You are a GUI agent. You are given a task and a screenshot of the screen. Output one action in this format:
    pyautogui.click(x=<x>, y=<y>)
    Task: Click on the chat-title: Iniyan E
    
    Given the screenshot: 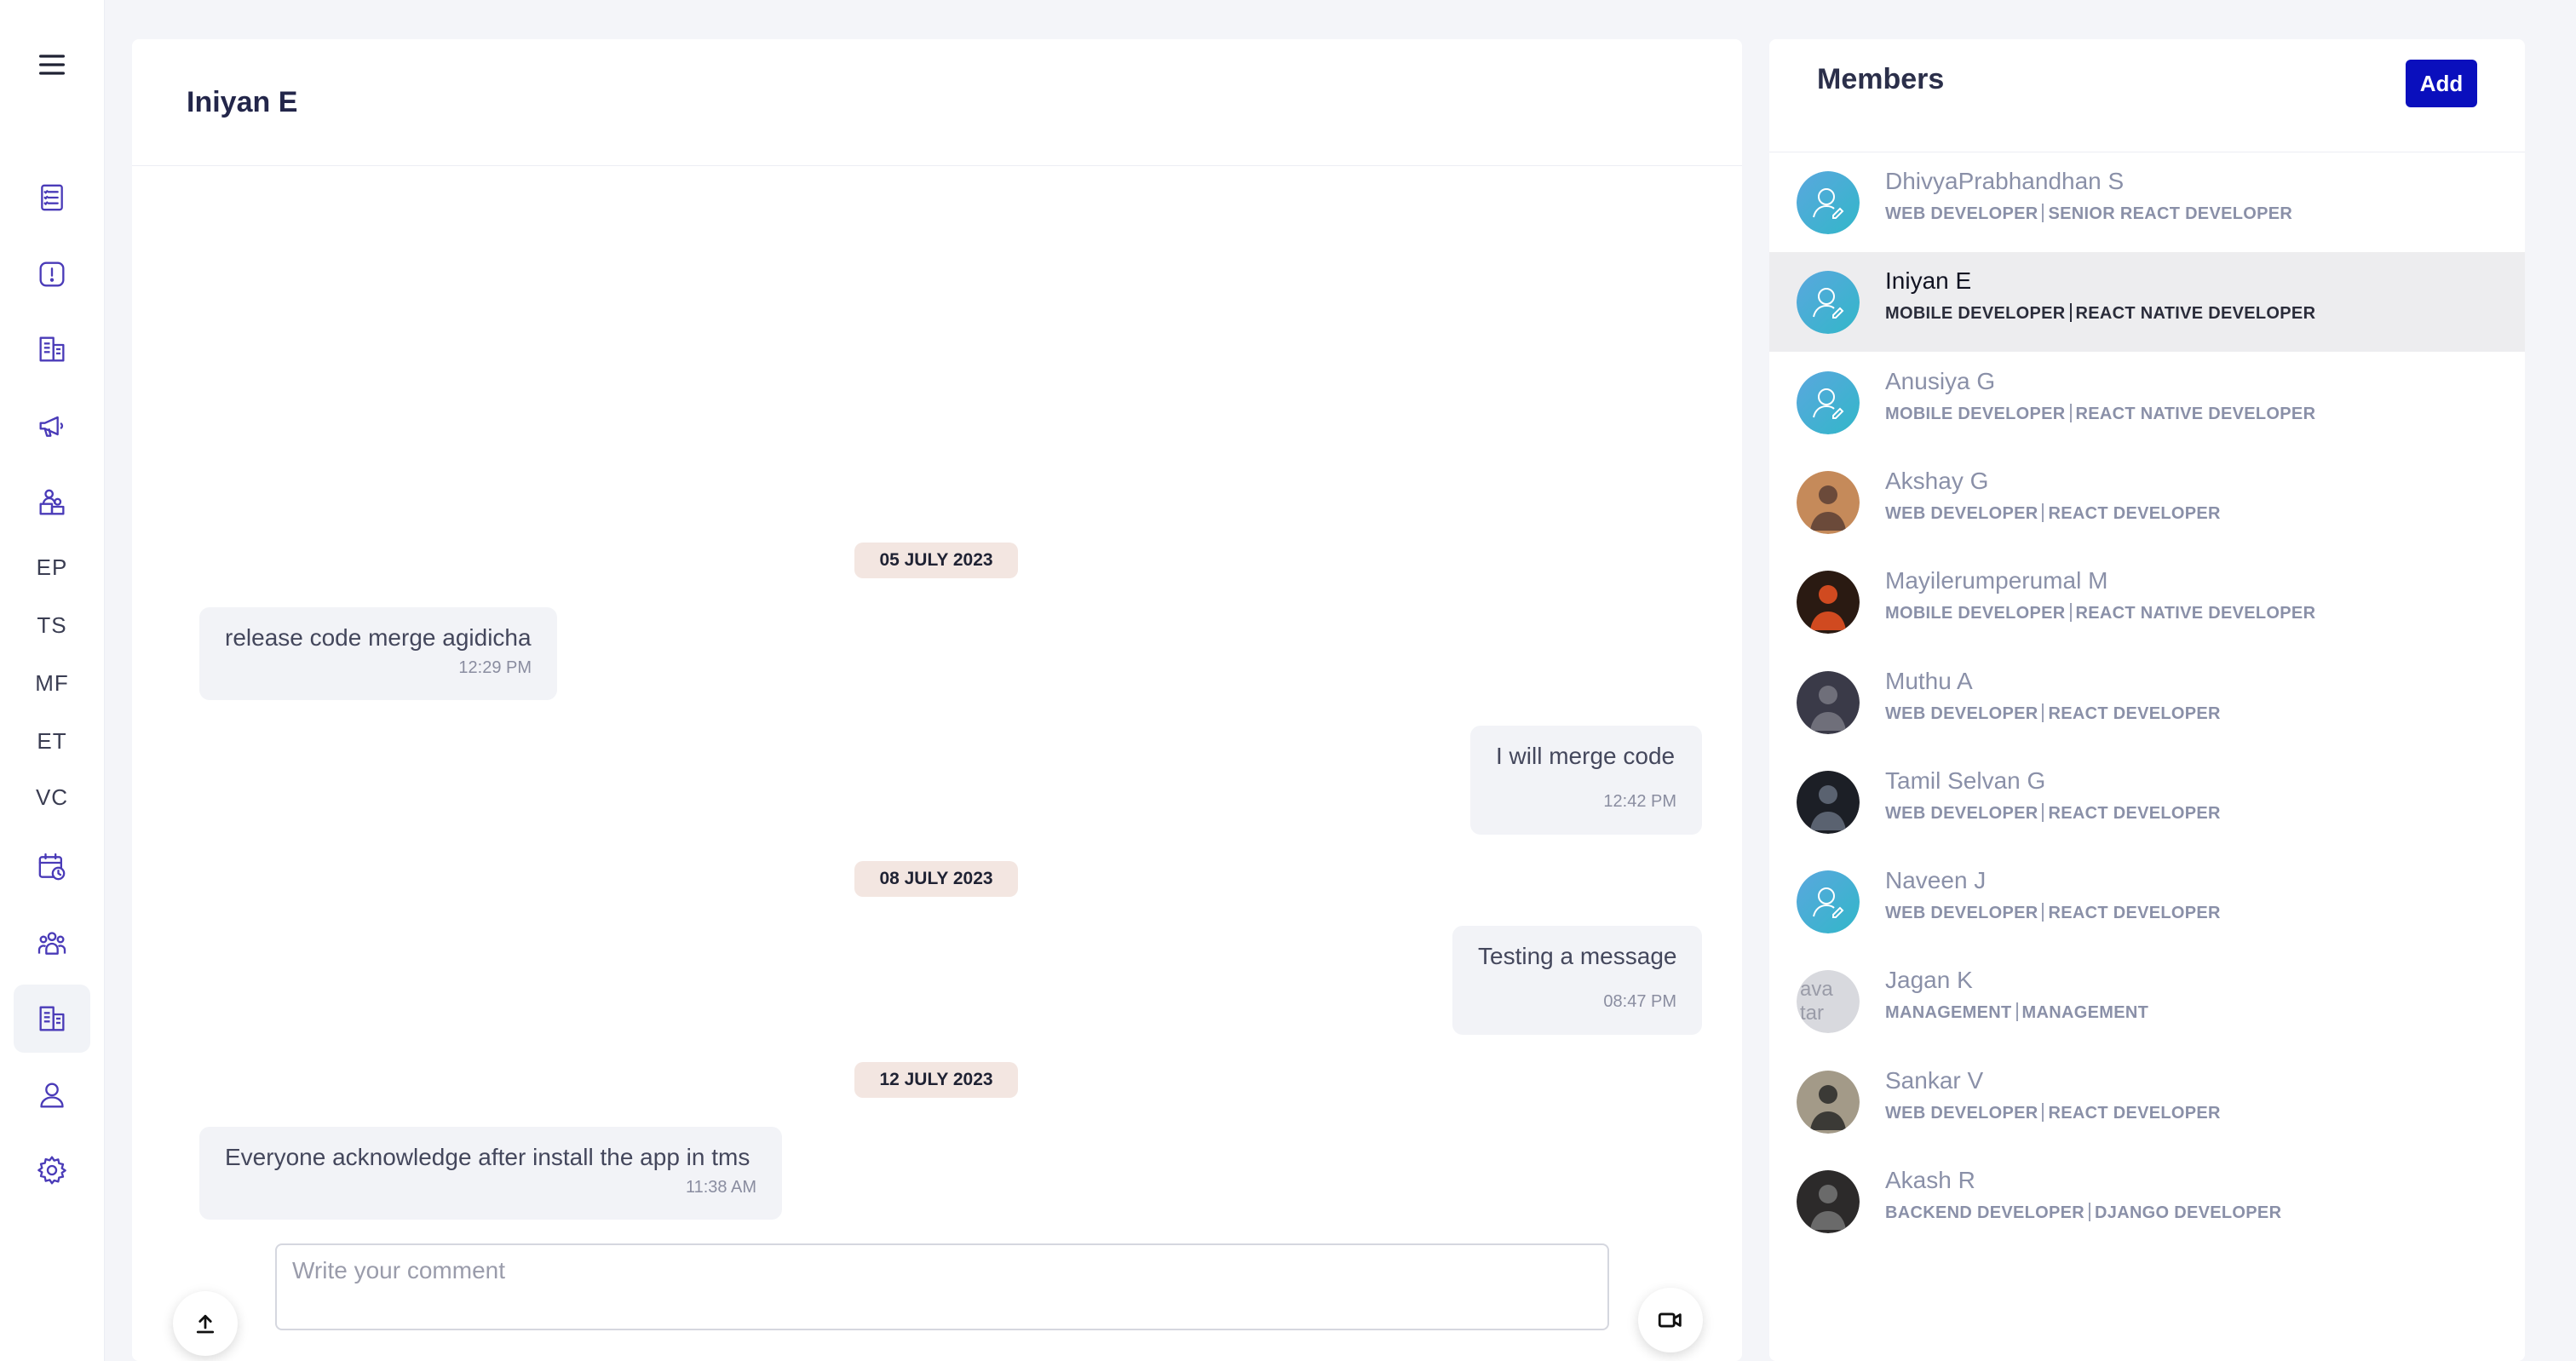 What is the action you would take?
    pyautogui.click(x=243, y=101)
    